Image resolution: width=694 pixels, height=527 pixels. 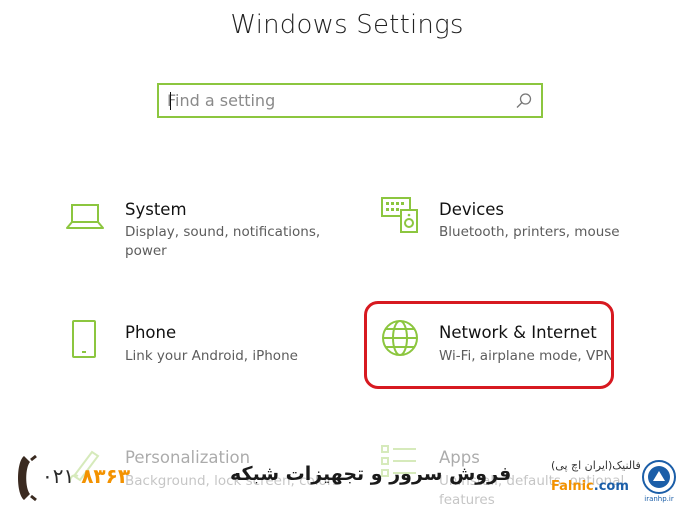 I want to click on brand-seal-icon: iranhp.ir, so click(x=659, y=481).